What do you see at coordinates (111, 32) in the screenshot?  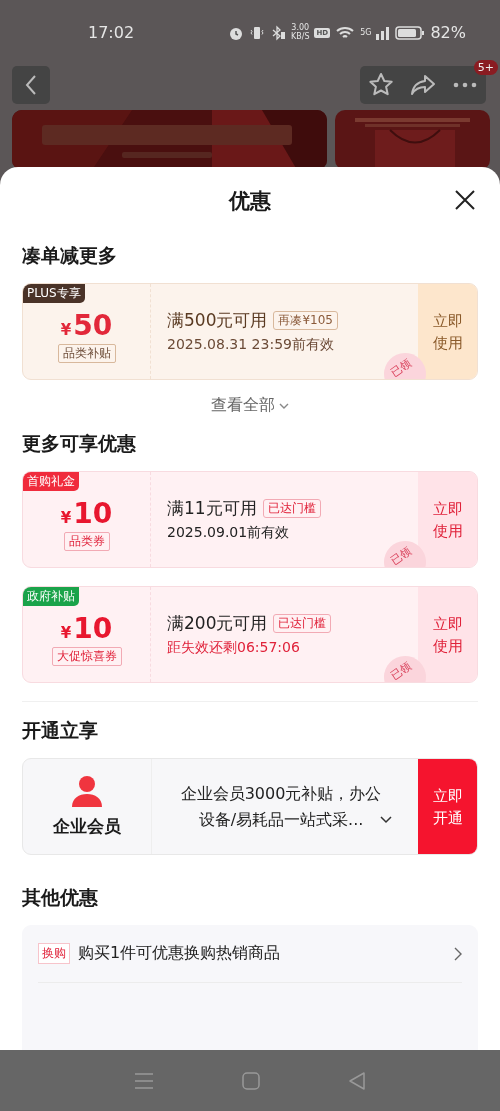 I see `status-time: 17:02` at bounding box center [111, 32].